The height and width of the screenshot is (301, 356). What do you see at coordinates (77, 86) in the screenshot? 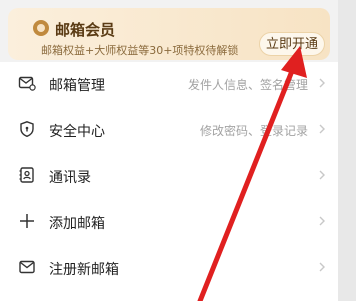
I see `menu-item-label: 邮箱管理` at bounding box center [77, 86].